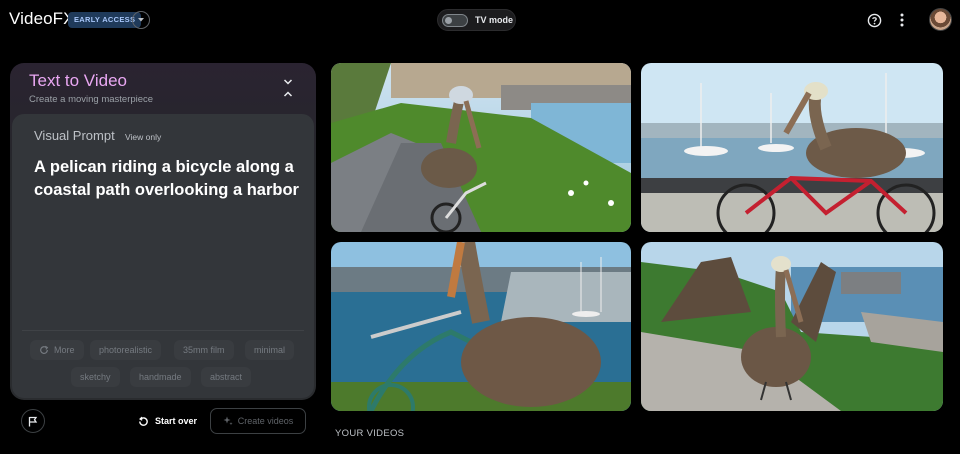  Describe the element at coordinates (126, 350) in the screenshot. I see `chip-photorealistic: photorealistic` at that location.